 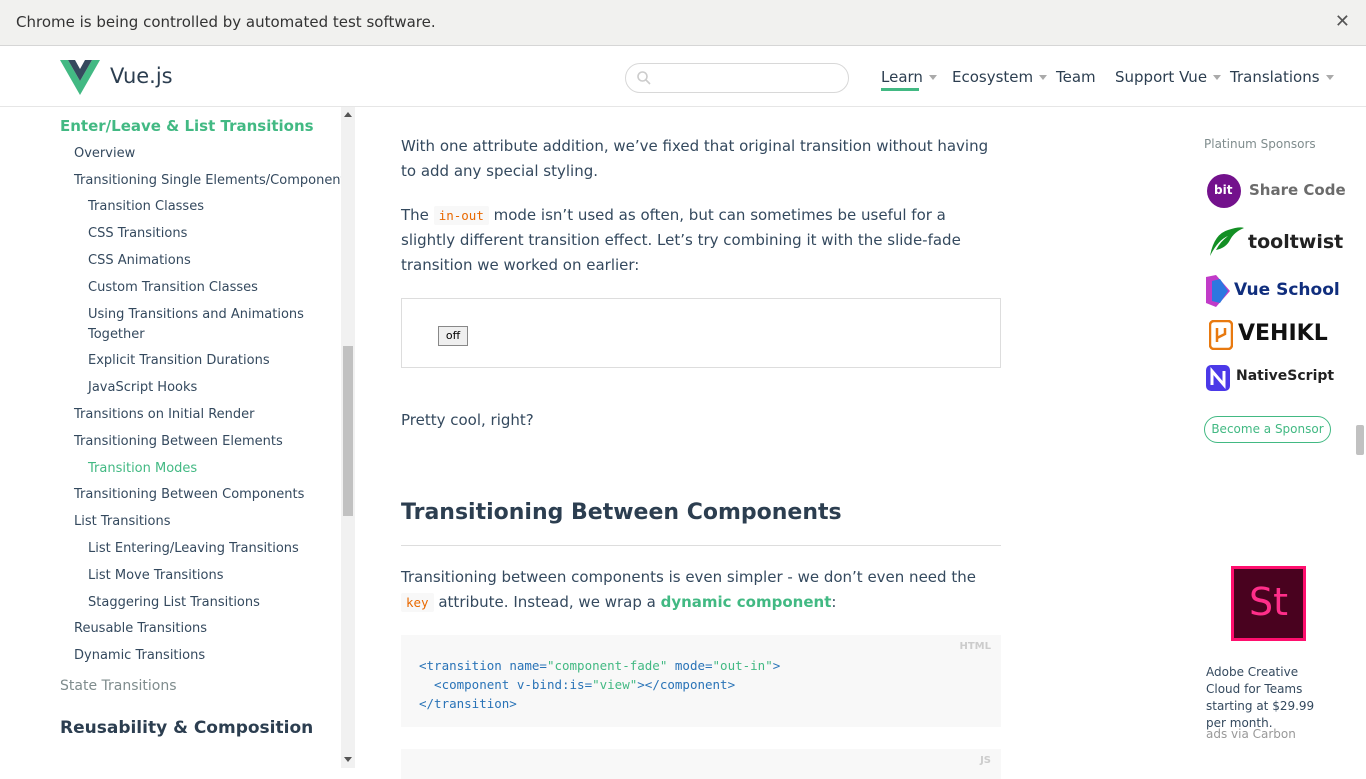 I want to click on sidebar-item: Using Transitions and Animations, so click(x=196, y=314).